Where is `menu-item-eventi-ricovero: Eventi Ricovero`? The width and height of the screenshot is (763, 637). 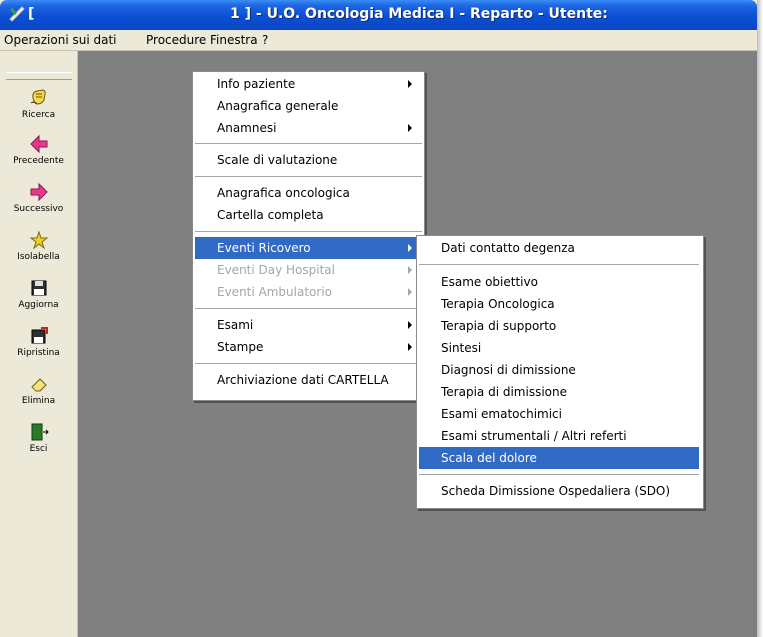
menu-item-eventi-ricovero: Eventi Ricovero is located at coordinates (308, 248).